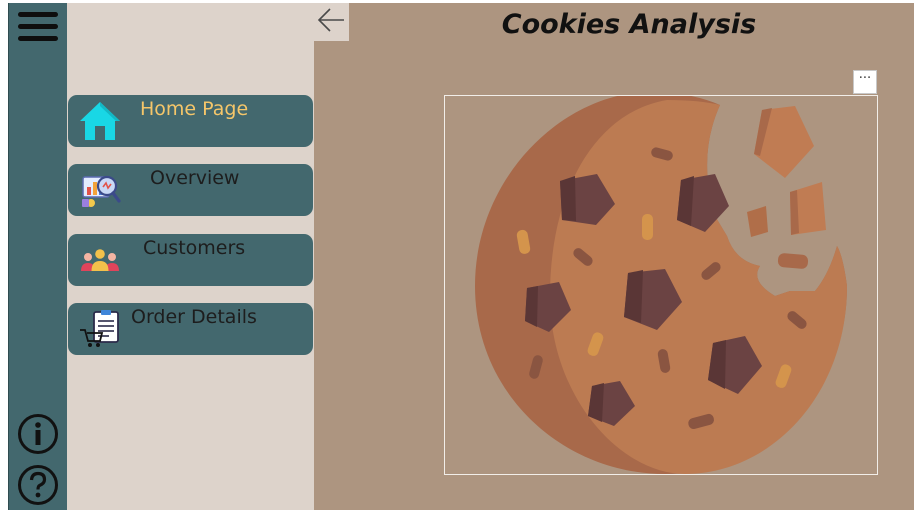  Describe the element at coordinates (194, 248) in the screenshot. I see `nav-label: Customers` at that location.